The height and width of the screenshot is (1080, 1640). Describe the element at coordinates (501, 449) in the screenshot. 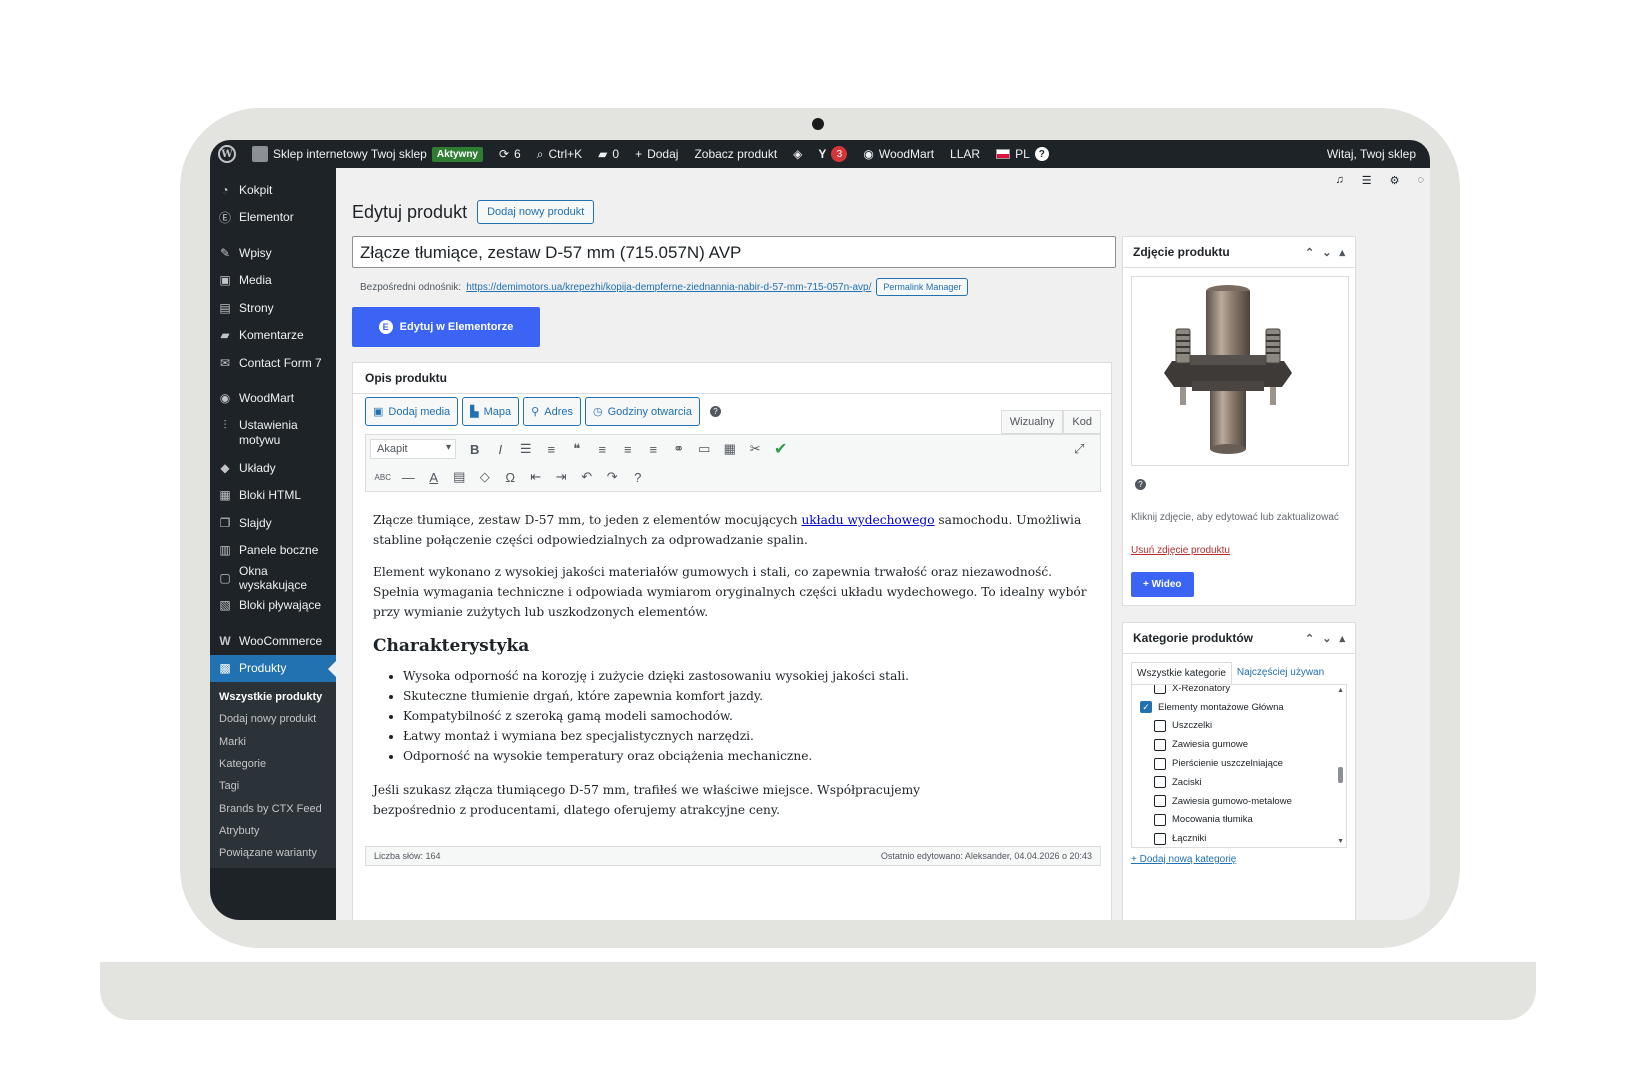

I see `italic-icon: I` at that location.